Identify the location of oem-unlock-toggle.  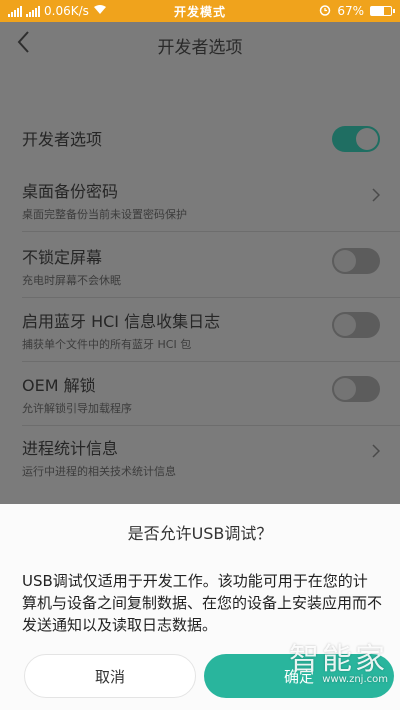
(356, 389).